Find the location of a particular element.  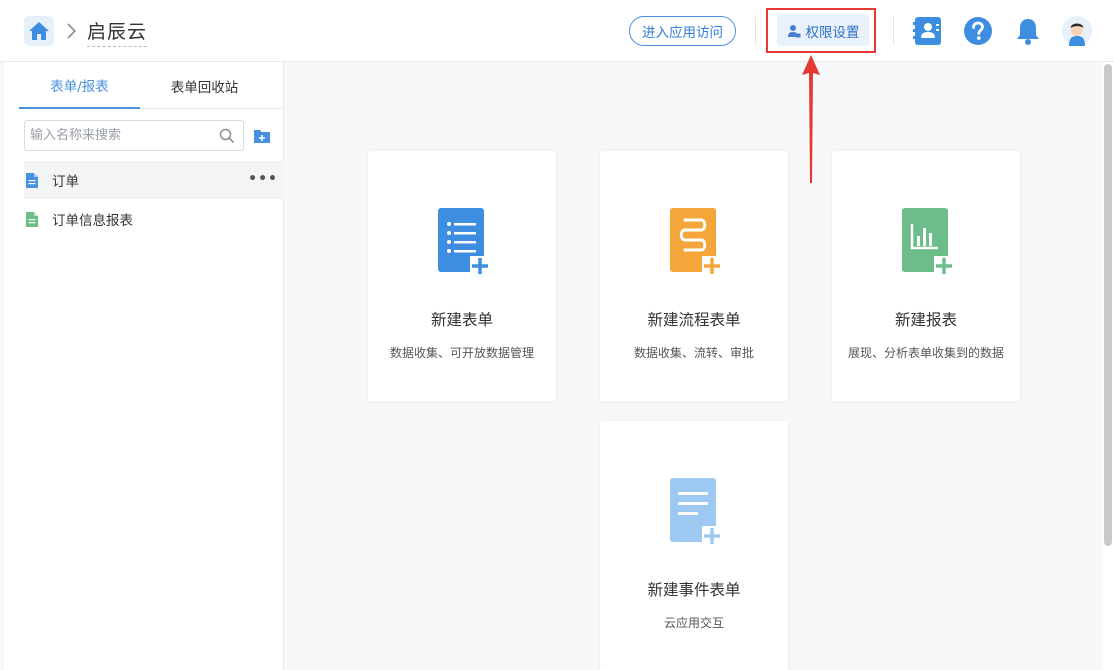

list-item: 订单信息报表 is located at coordinates (154, 219).